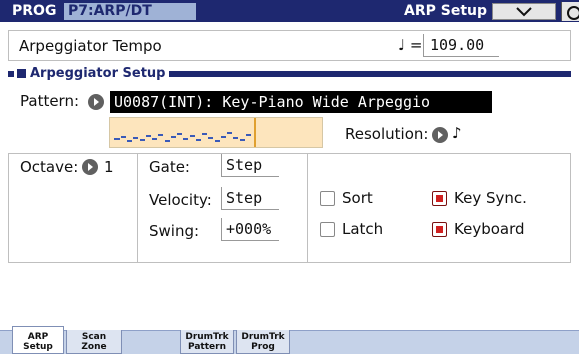  Describe the element at coordinates (490, 198) in the screenshot. I see `key-sync-label: Key Sync.` at that location.